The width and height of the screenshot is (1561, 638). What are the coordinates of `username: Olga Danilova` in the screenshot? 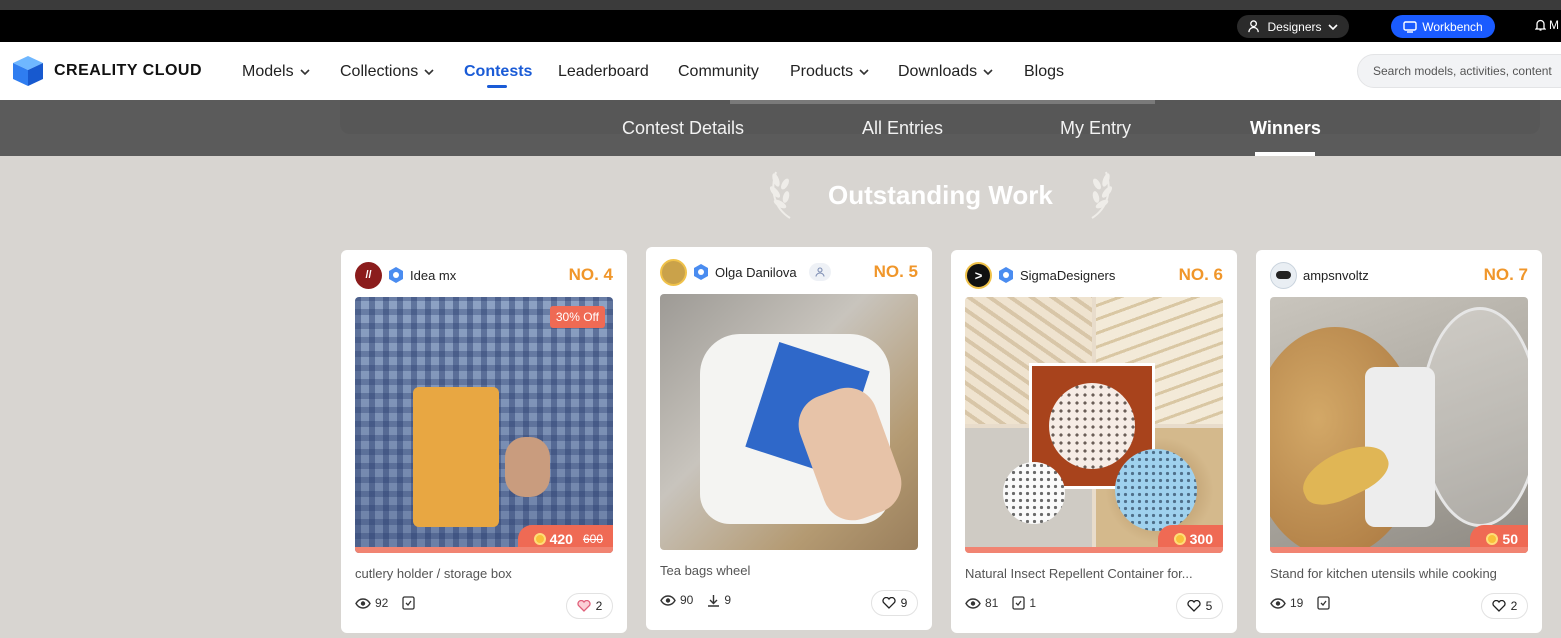 It's located at (756, 272).